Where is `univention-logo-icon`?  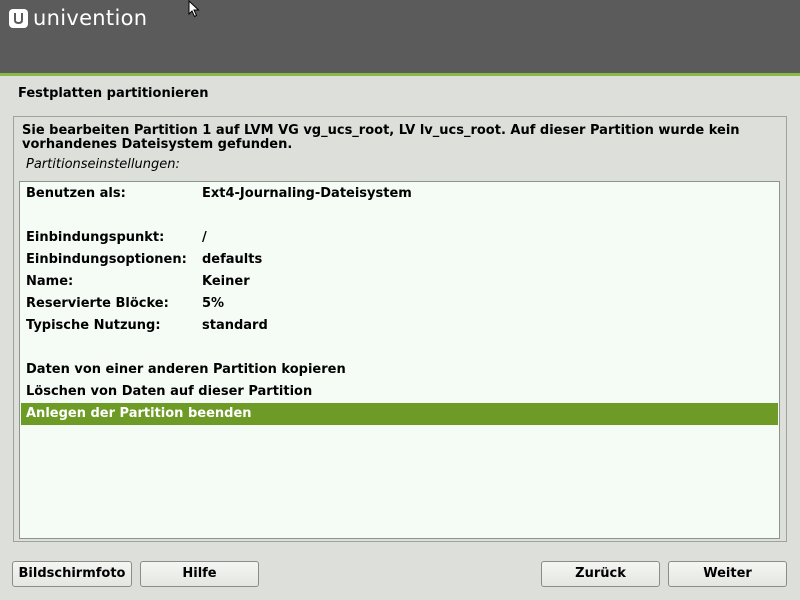 univention-logo-icon is located at coordinates (18, 18).